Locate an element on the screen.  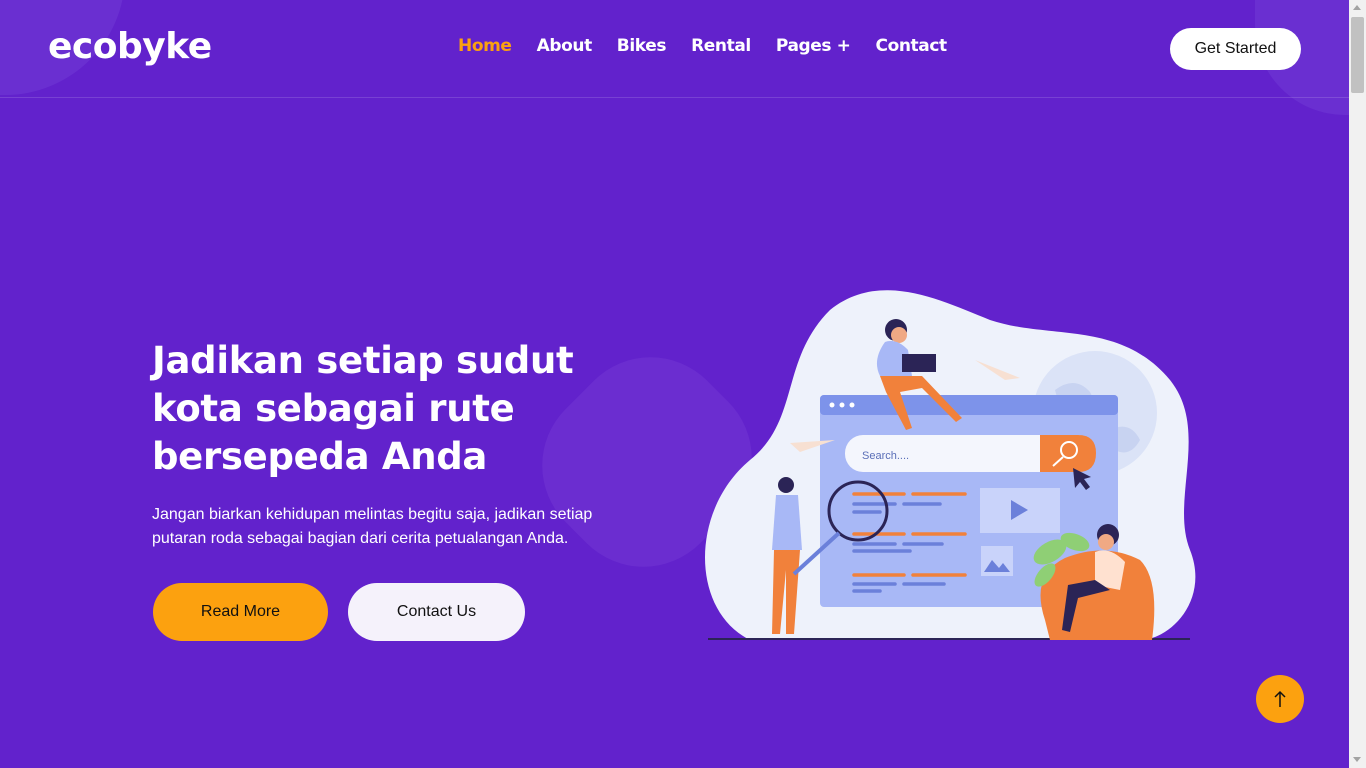
scroll-to-top-button is located at coordinates (1280, 699).